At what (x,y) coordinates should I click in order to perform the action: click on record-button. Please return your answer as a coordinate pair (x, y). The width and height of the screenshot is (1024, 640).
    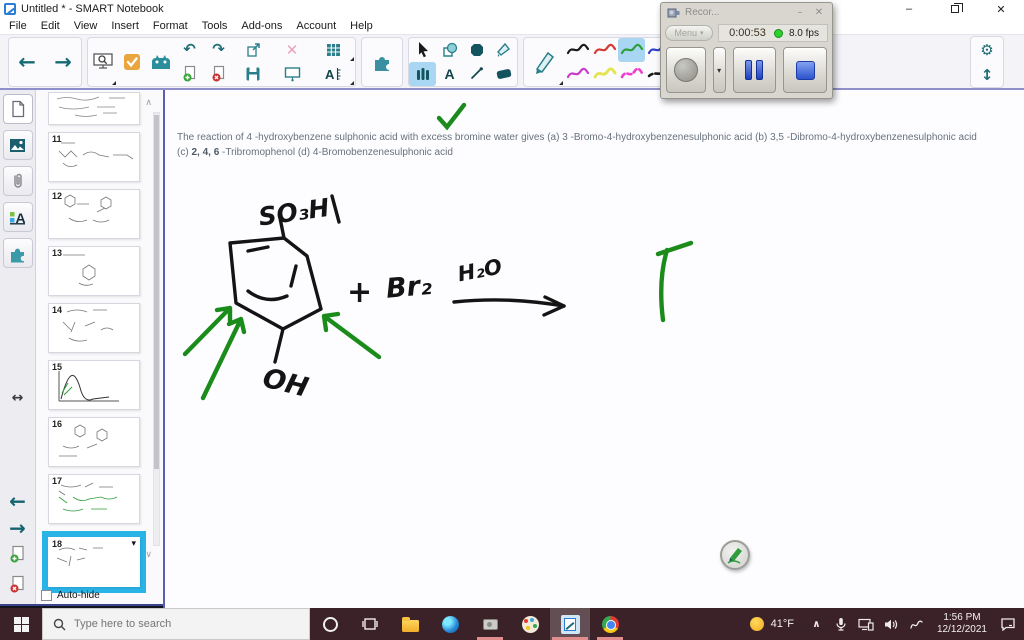
    Looking at the image, I should click on (686, 70).